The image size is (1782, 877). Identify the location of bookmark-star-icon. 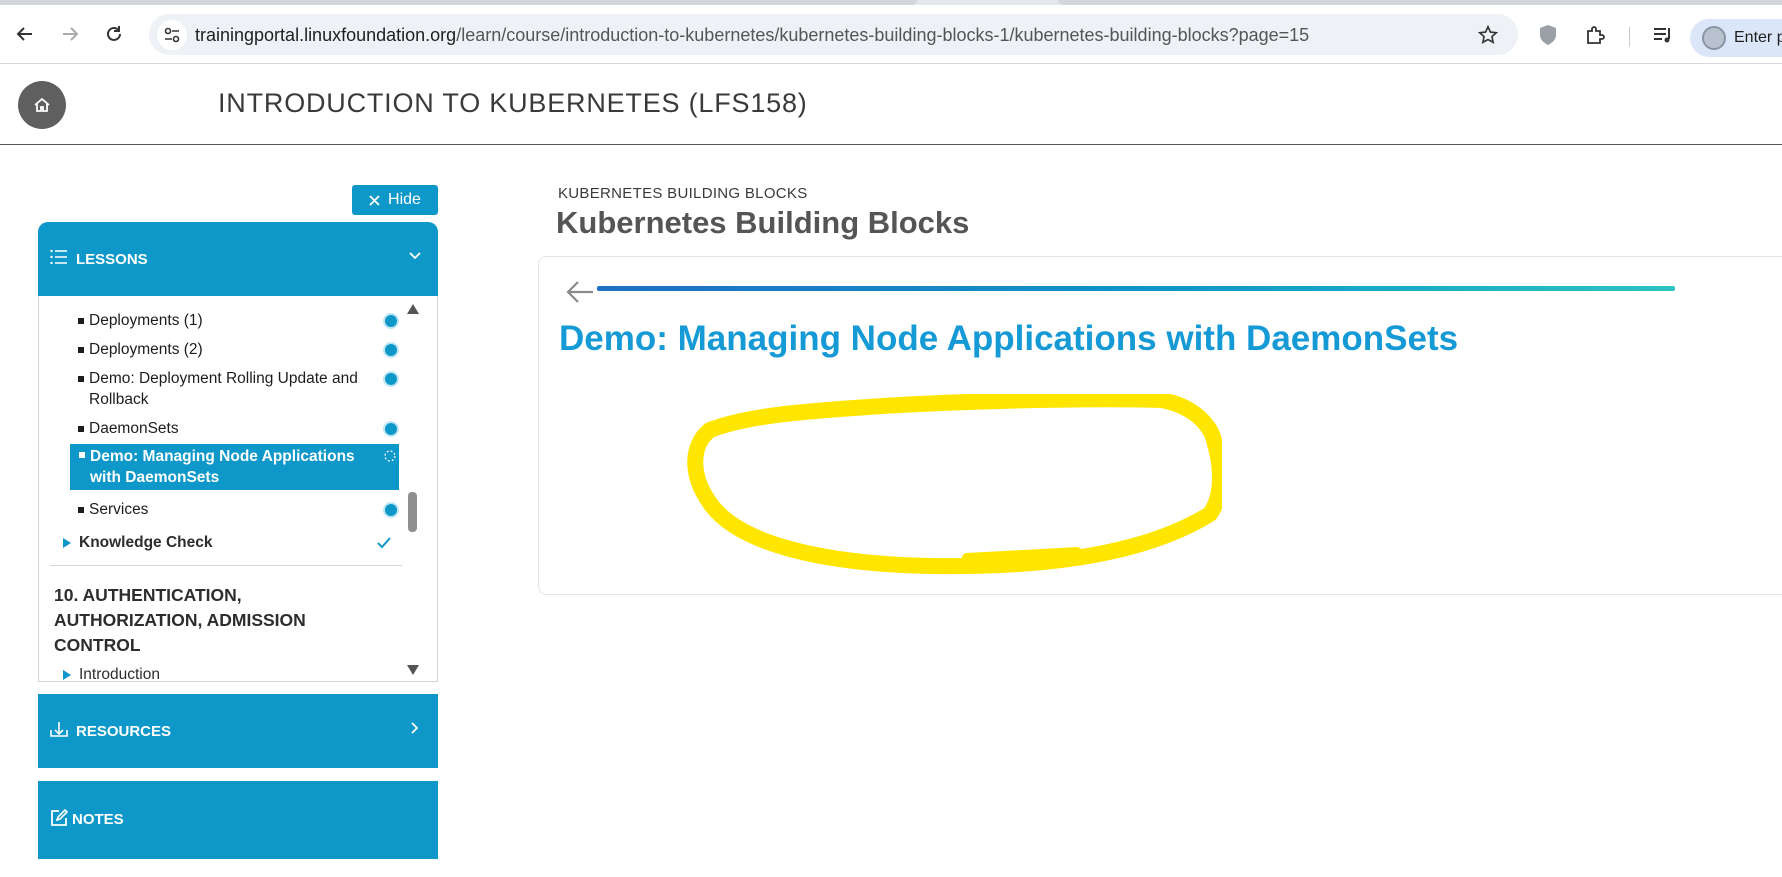
(1488, 35).